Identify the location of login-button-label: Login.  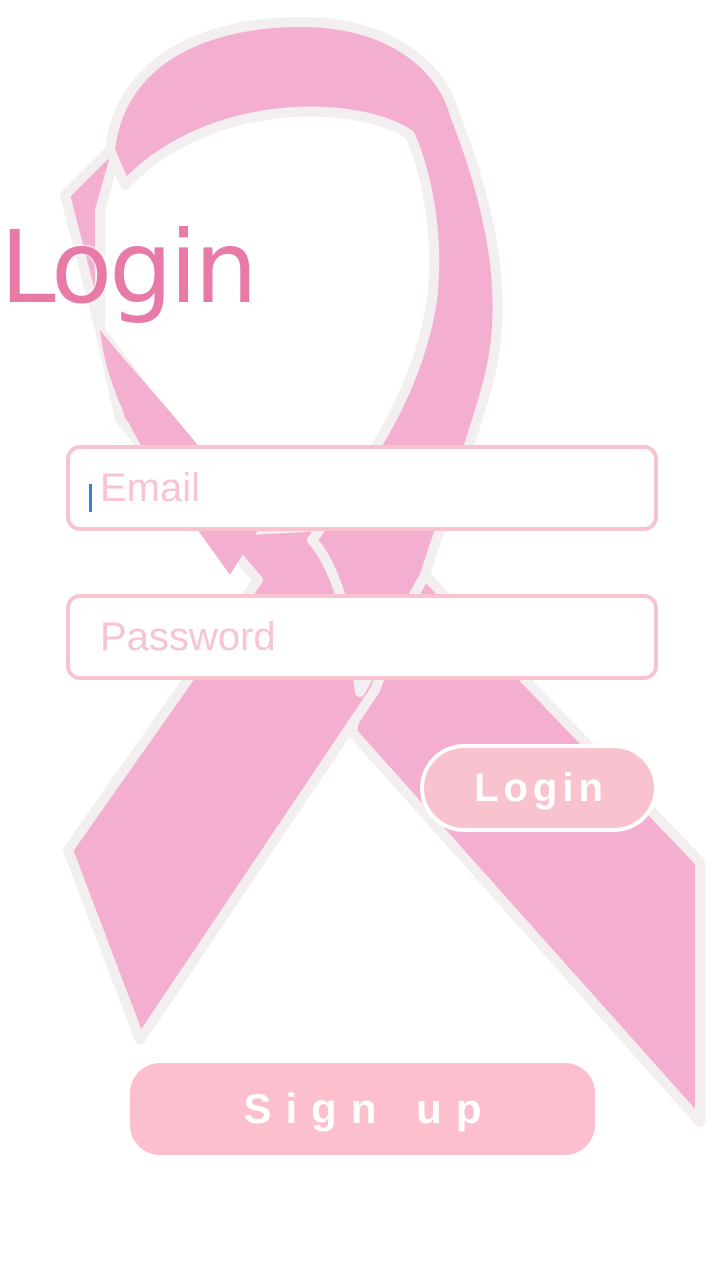
(541, 787).